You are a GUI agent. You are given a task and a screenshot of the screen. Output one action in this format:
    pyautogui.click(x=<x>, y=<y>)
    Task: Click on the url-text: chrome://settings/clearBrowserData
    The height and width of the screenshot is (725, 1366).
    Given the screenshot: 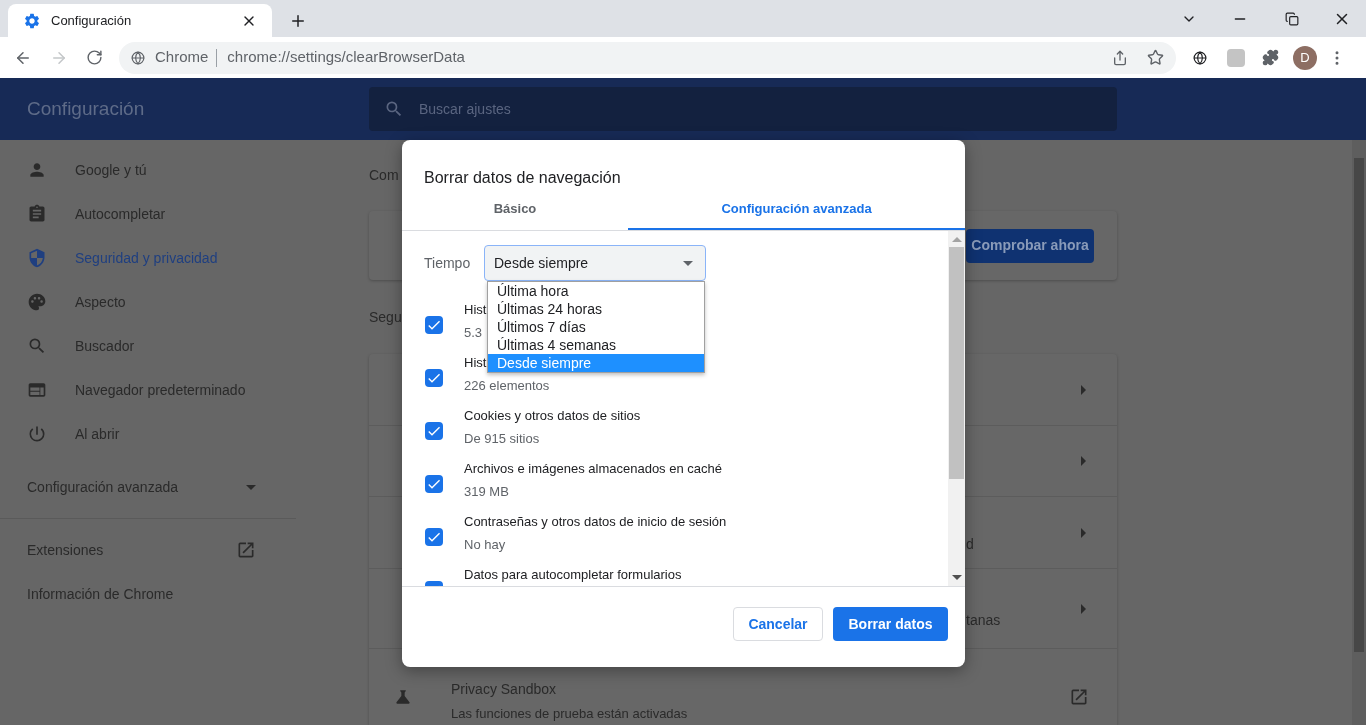 What is the action you would take?
    pyautogui.click(x=346, y=57)
    